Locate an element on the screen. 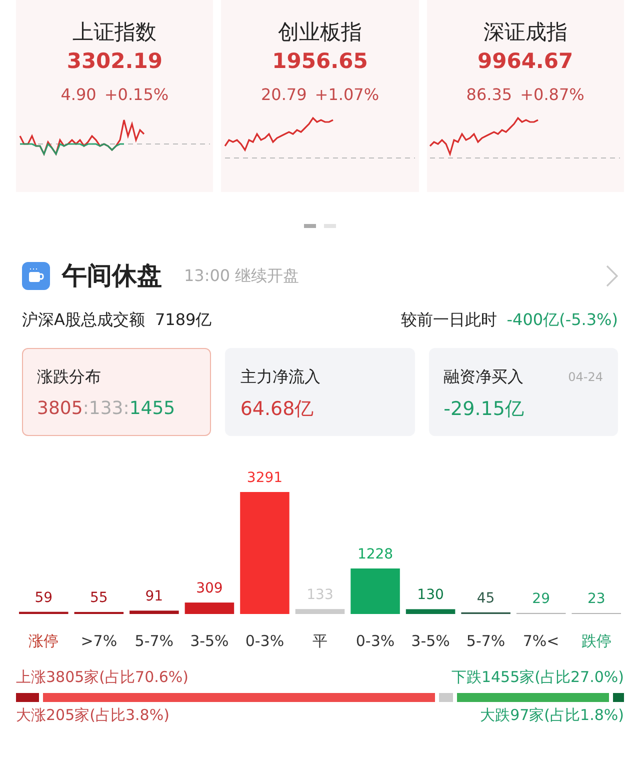 The width and height of the screenshot is (640, 767). index-value: 3302.19 is located at coordinates (114, 61).